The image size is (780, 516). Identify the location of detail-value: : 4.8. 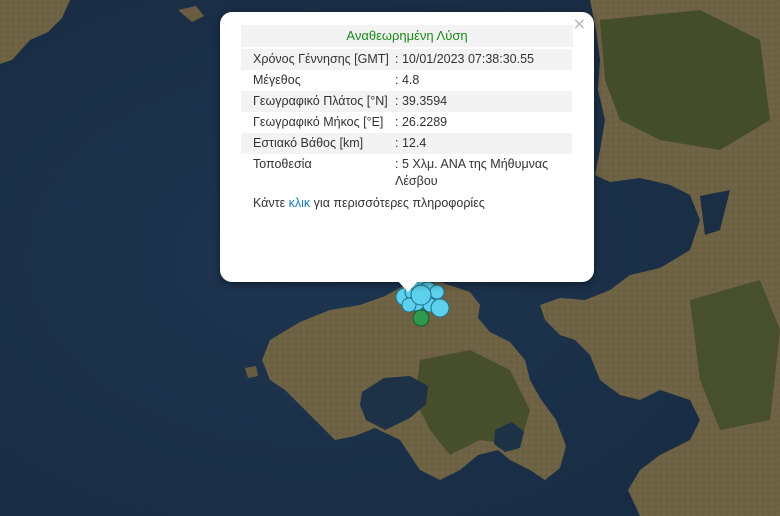
(407, 80).